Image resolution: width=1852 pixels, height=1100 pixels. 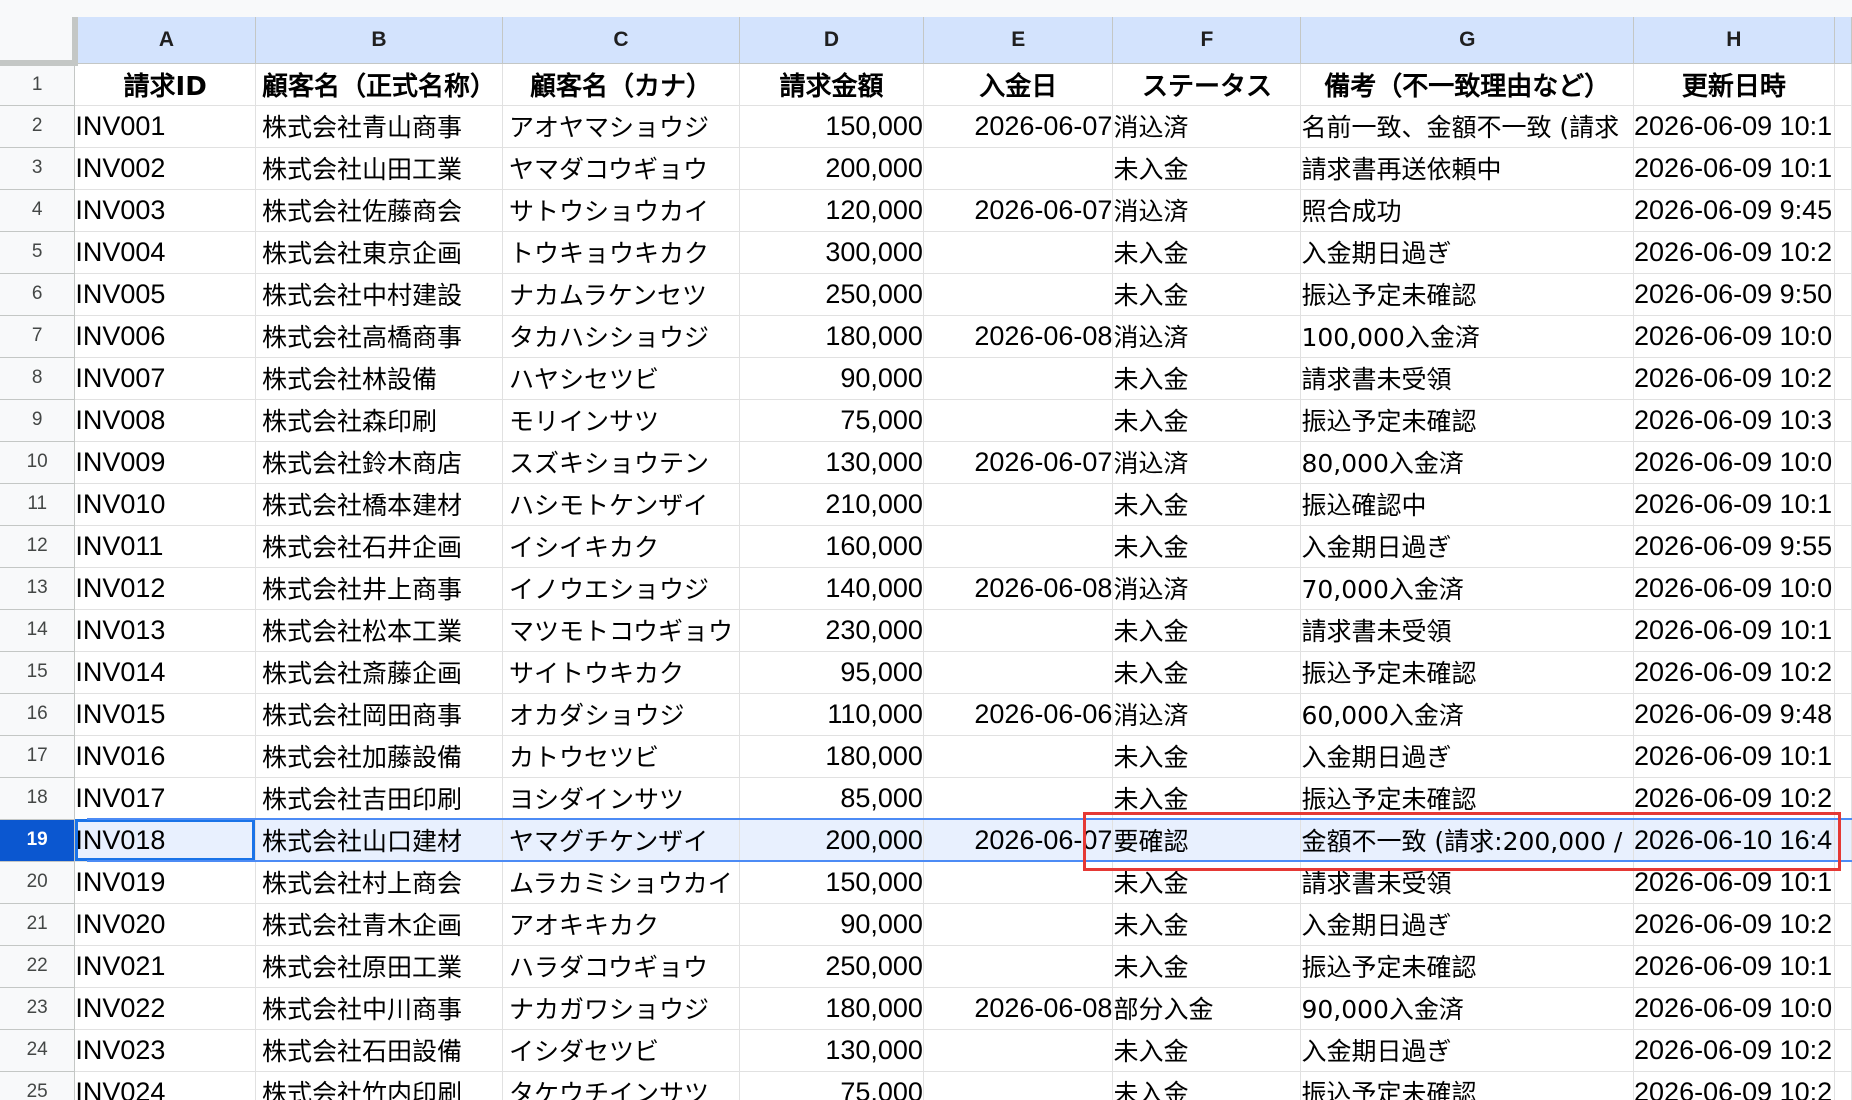 I want to click on cell-e2: 2026-06-07, so click(x=1018, y=126).